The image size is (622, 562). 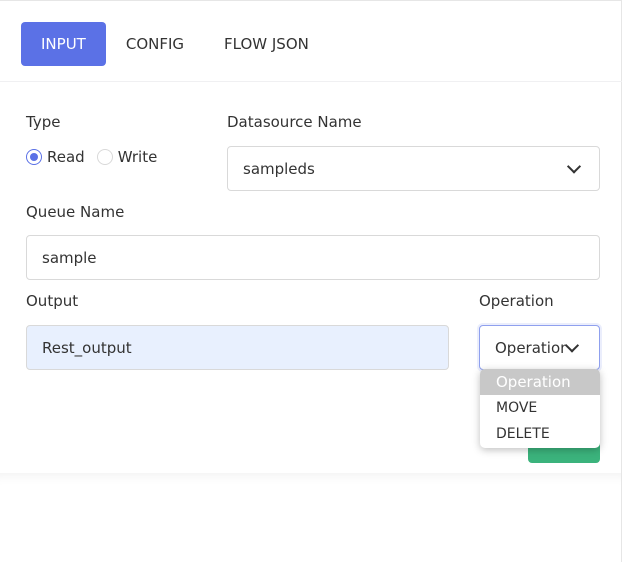 What do you see at coordinates (311, 81) in the screenshot?
I see `tab-divider` at bounding box center [311, 81].